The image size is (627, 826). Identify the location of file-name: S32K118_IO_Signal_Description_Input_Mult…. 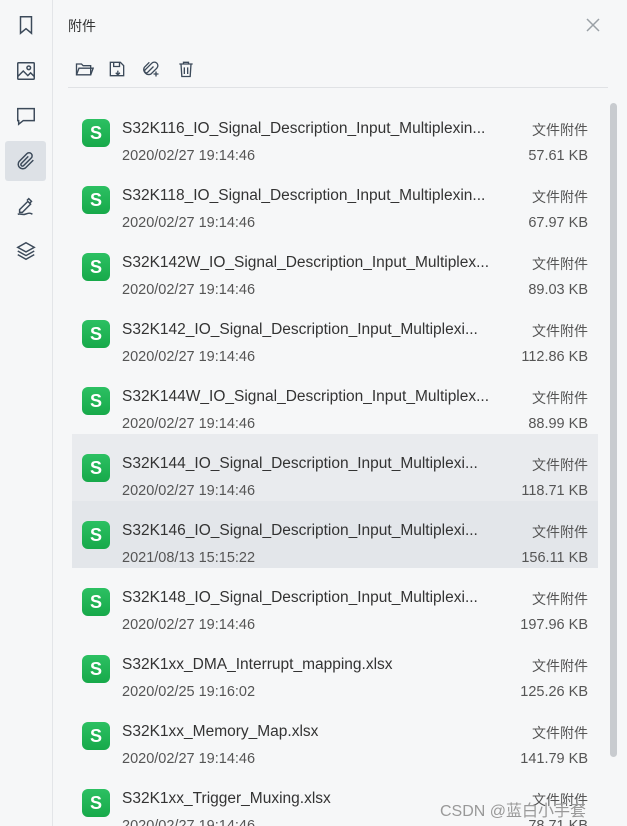
(304, 195).